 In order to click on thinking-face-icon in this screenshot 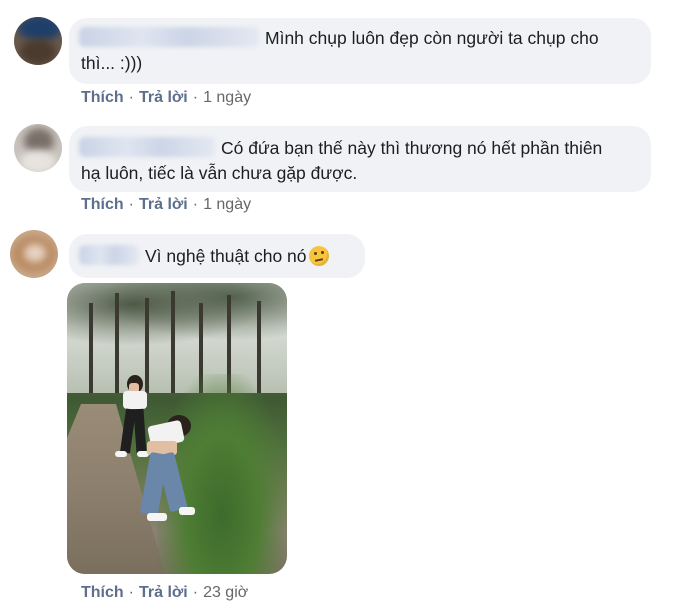, I will do `click(318, 256)`.